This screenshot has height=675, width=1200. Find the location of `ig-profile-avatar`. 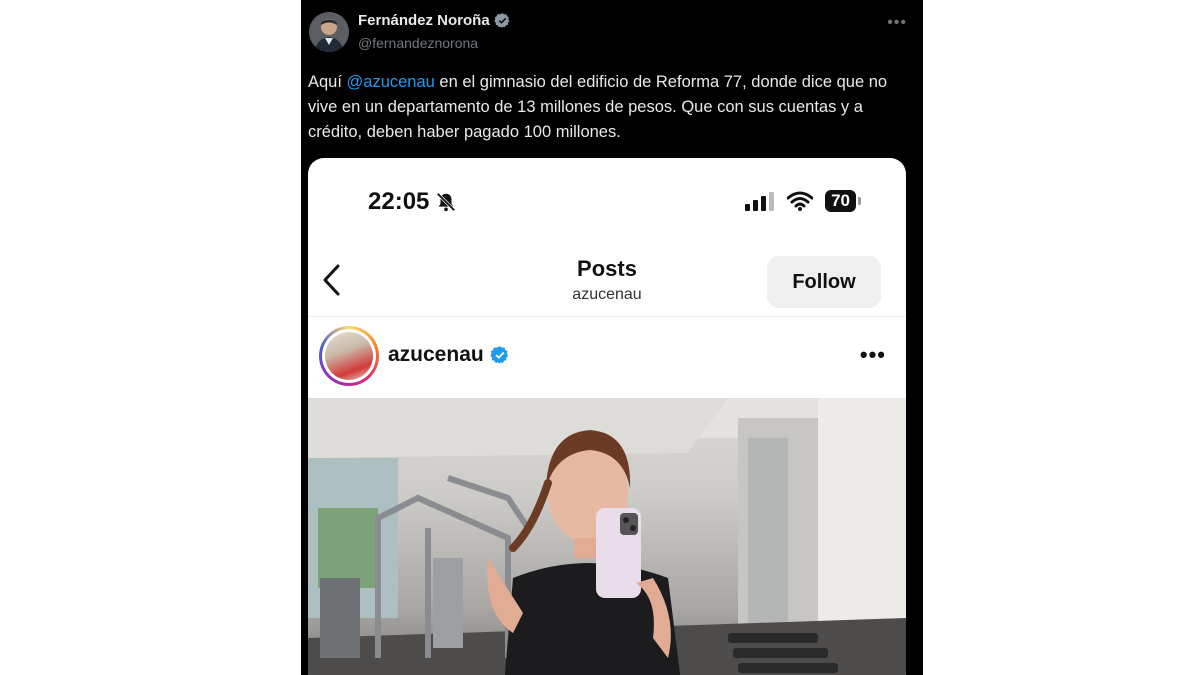

ig-profile-avatar is located at coordinates (349, 356).